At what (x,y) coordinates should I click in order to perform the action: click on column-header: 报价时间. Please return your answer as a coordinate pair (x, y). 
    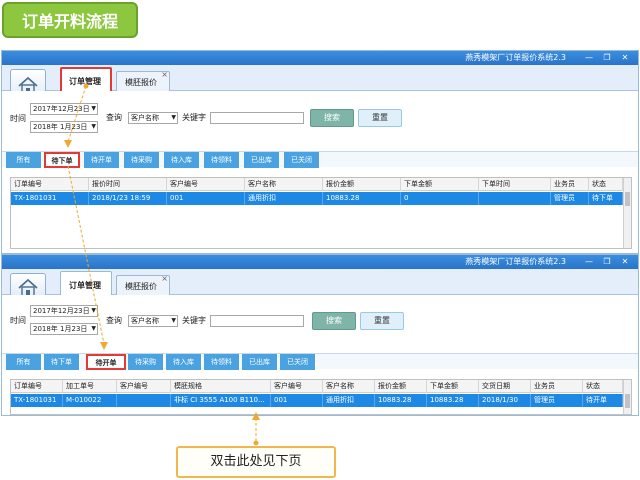
    Looking at the image, I should click on (128, 184).